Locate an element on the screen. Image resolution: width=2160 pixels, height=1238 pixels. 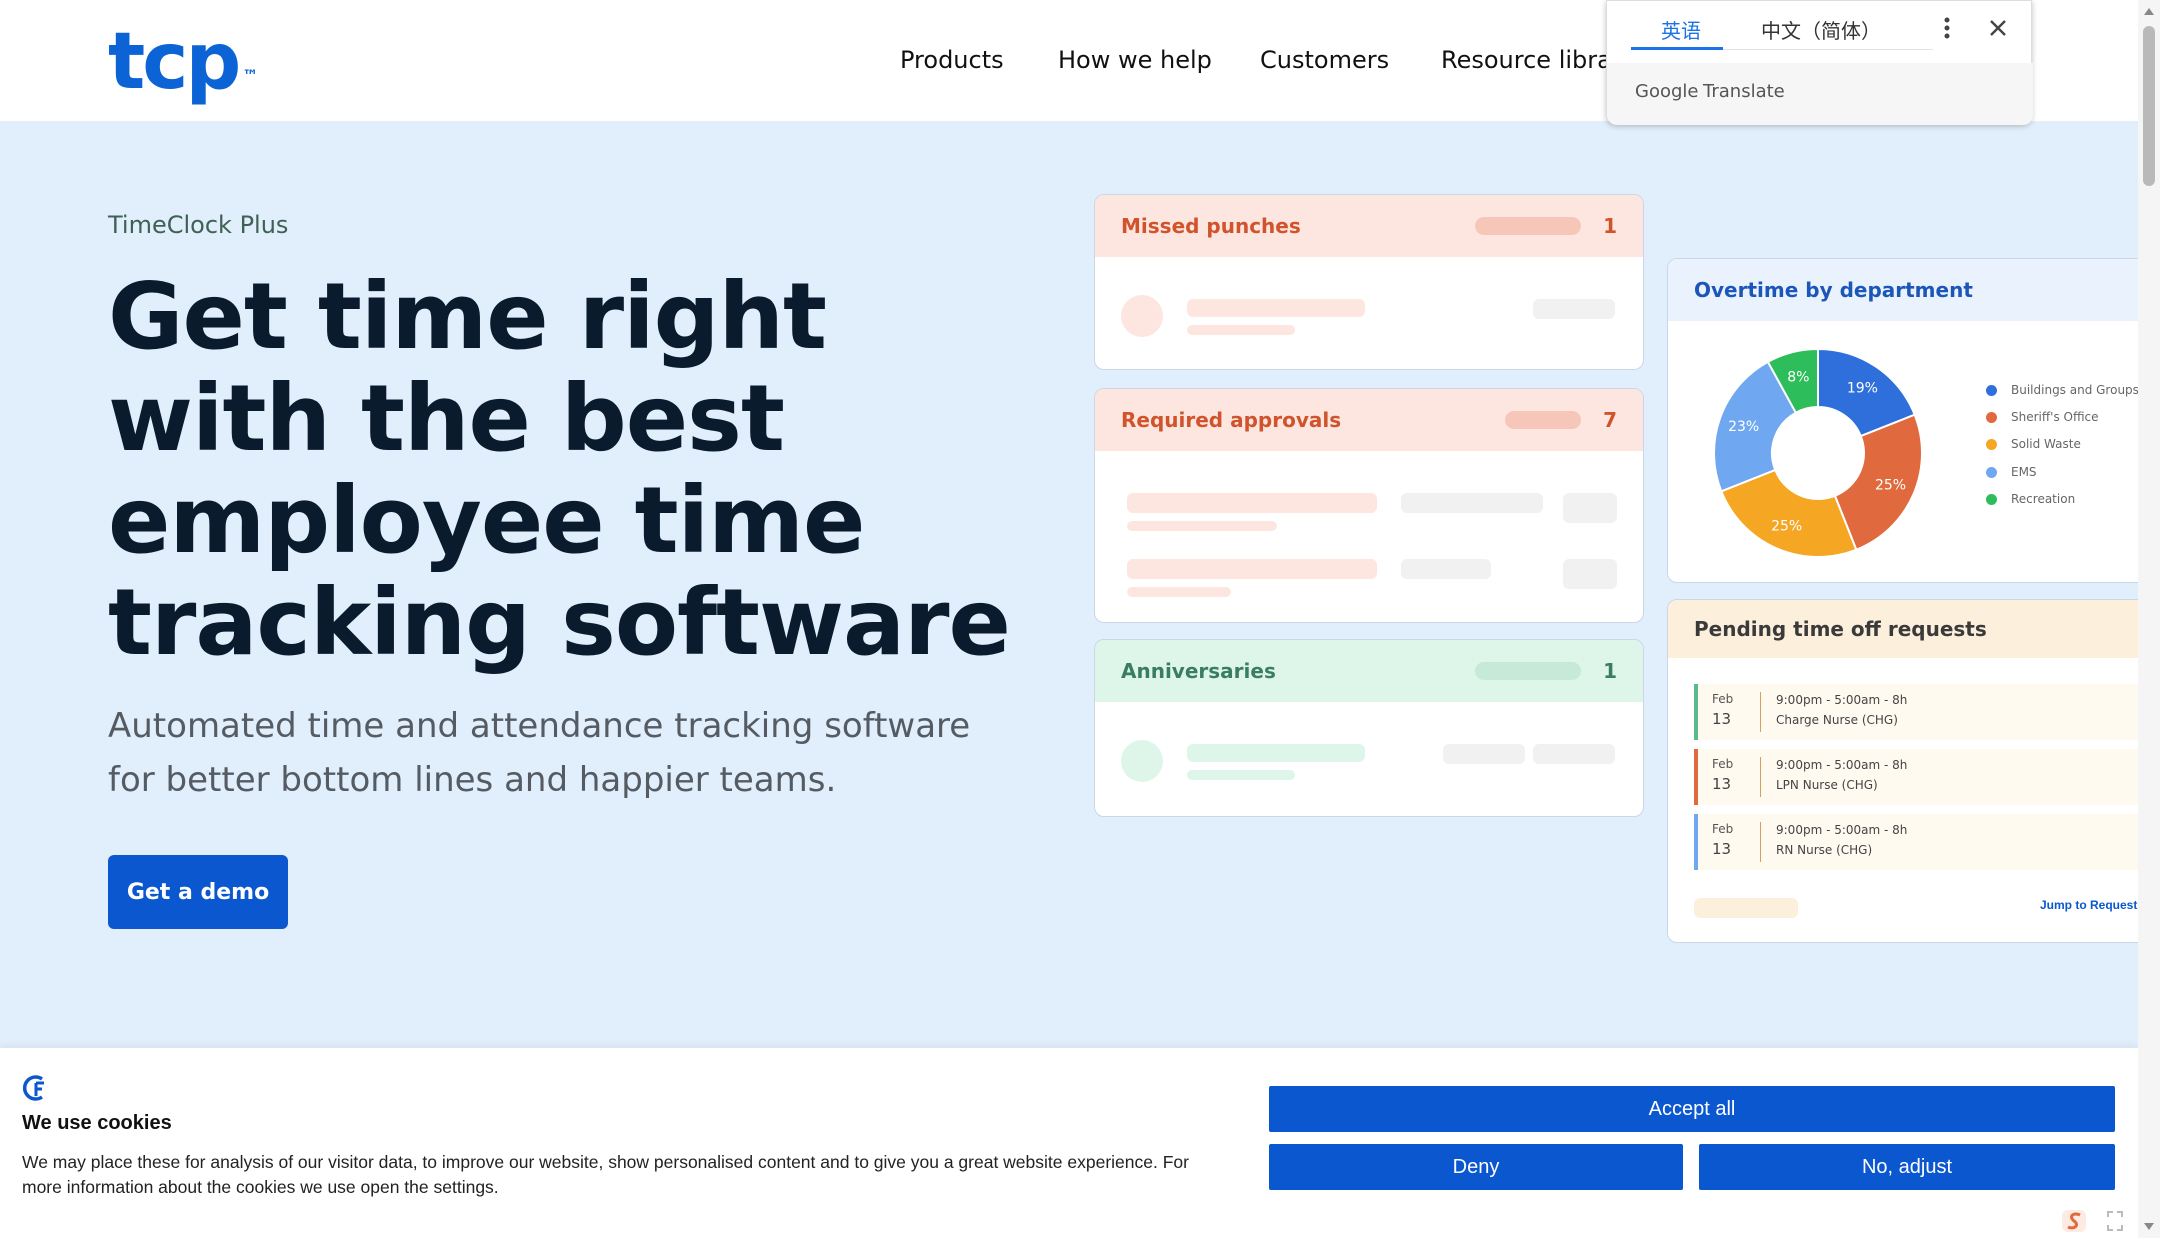
cookie-consent-icon is located at coordinates (33, 1088).